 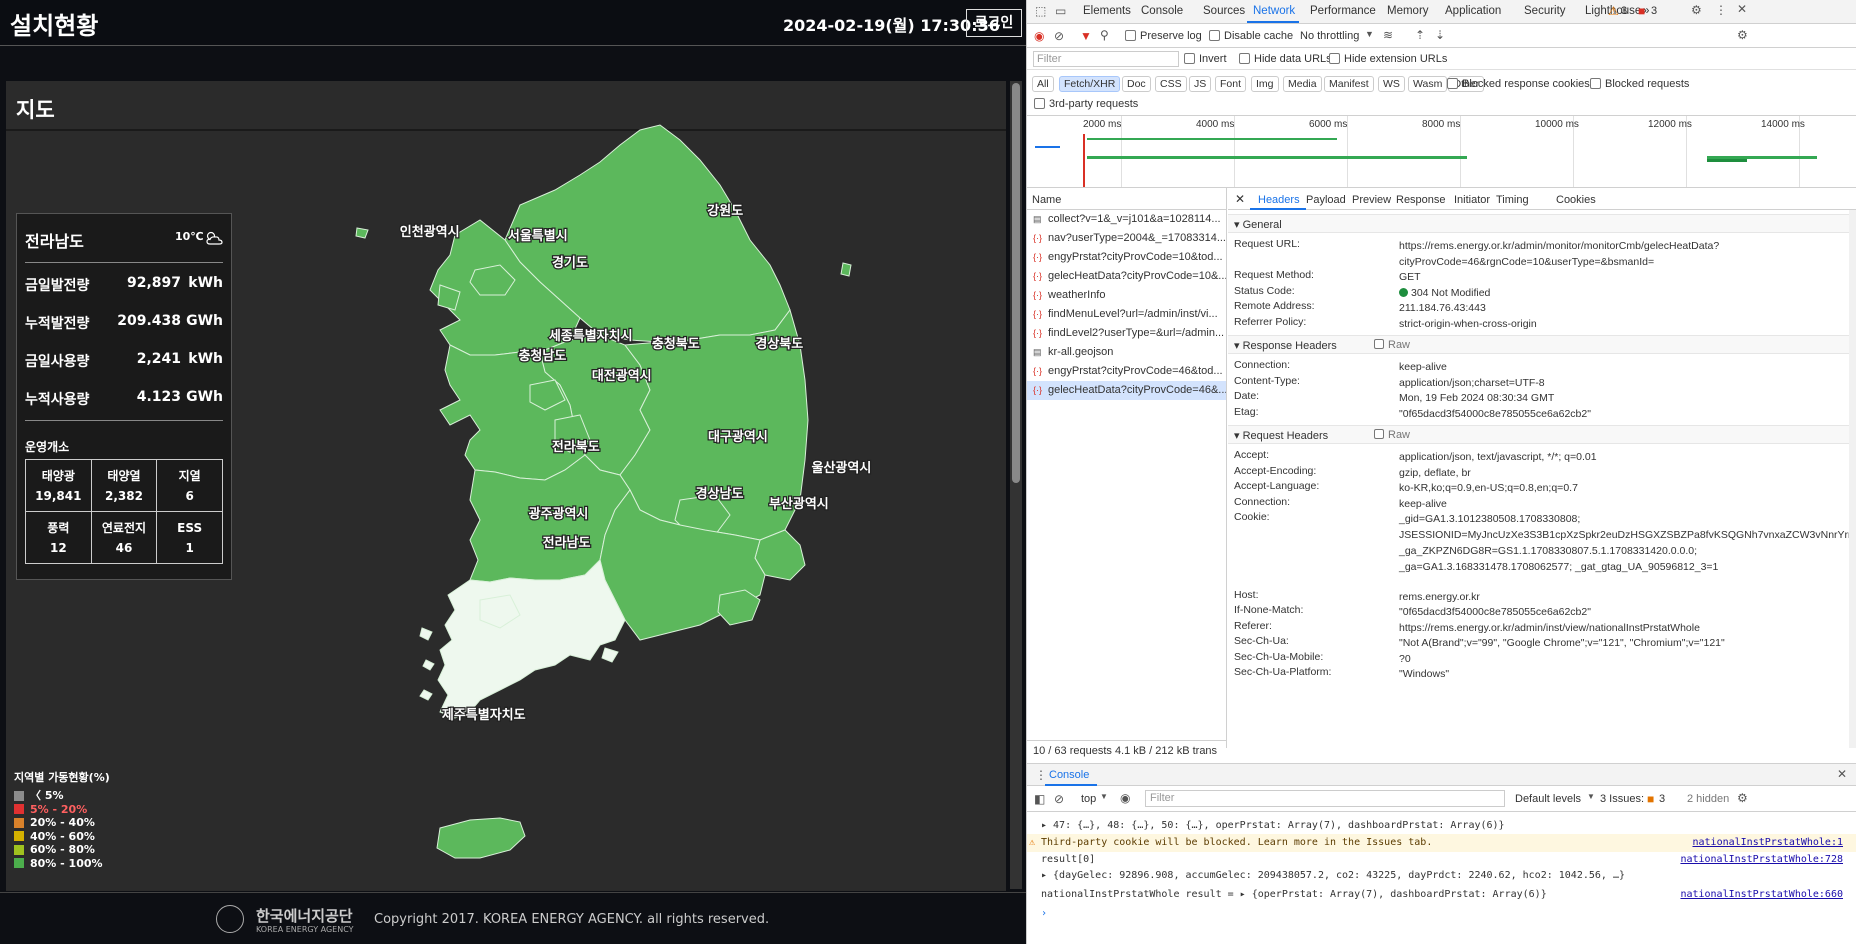 What do you see at coordinates (1512, 200) in the screenshot?
I see `detail-tab-timing: Timing` at bounding box center [1512, 200].